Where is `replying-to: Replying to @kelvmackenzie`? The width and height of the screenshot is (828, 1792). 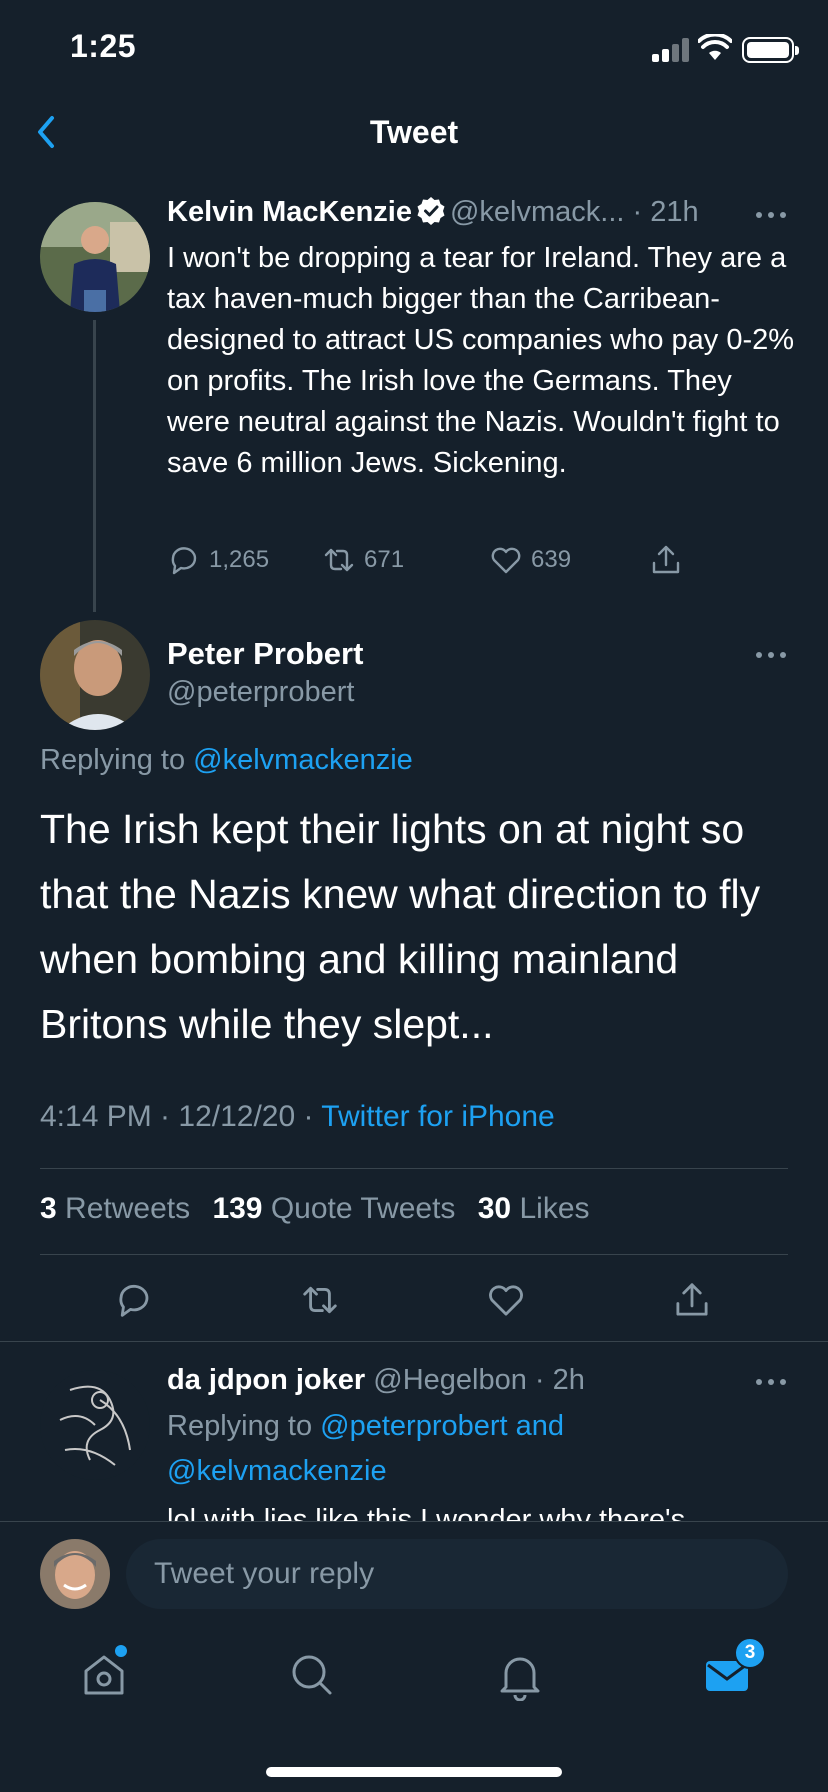
replying-to: Replying to @kelvmackenzie is located at coordinates (226, 760).